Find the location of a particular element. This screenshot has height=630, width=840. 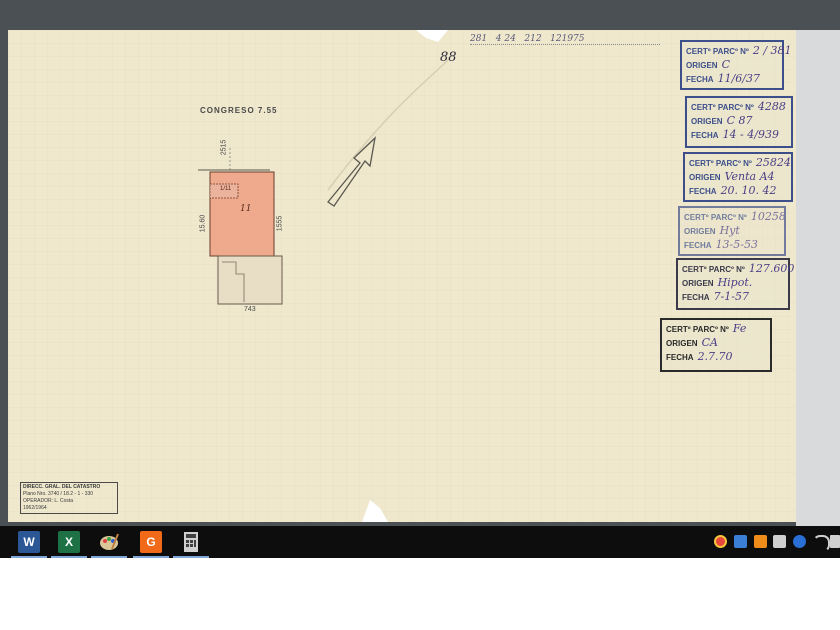

chrome-icon is located at coordinates (720, 541).